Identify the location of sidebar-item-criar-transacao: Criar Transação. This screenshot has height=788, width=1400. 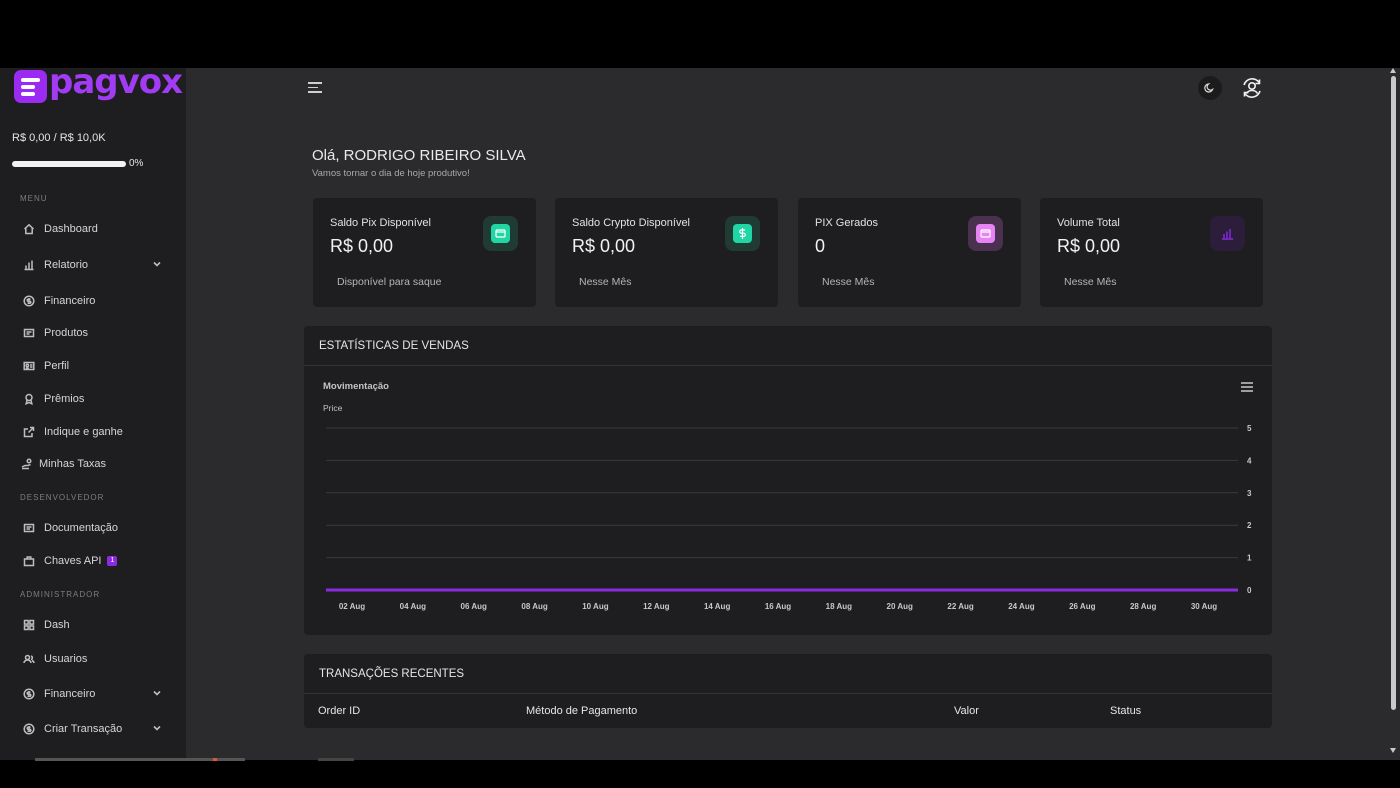
(95, 729).